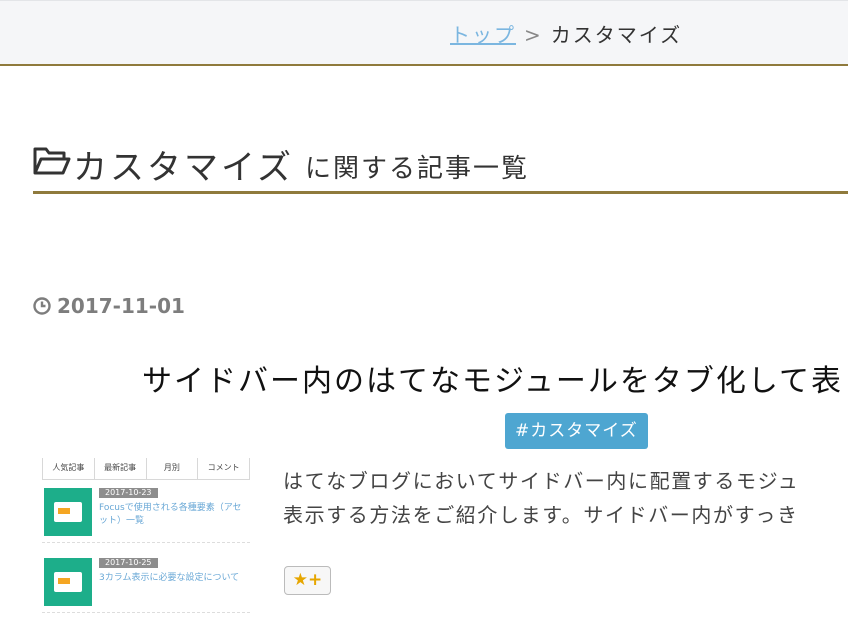  What do you see at coordinates (417, 169) in the screenshot?
I see `archive-title-suffix: に関する記事一覧` at bounding box center [417, 169].